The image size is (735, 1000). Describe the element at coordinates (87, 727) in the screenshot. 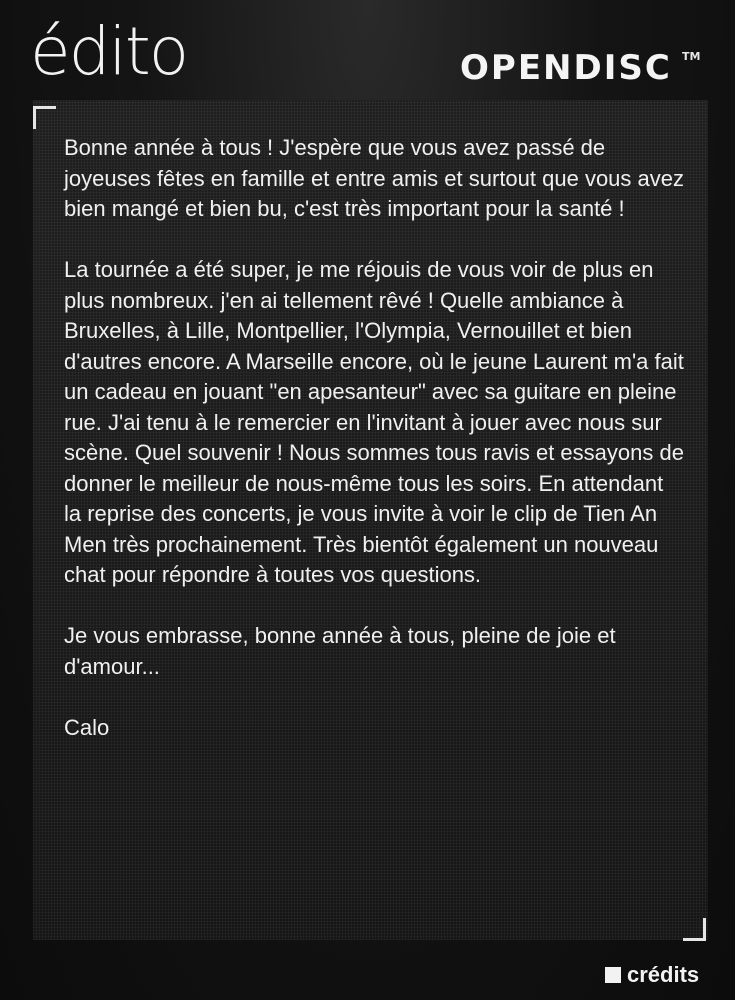

I see `signature: Calo` at that location.